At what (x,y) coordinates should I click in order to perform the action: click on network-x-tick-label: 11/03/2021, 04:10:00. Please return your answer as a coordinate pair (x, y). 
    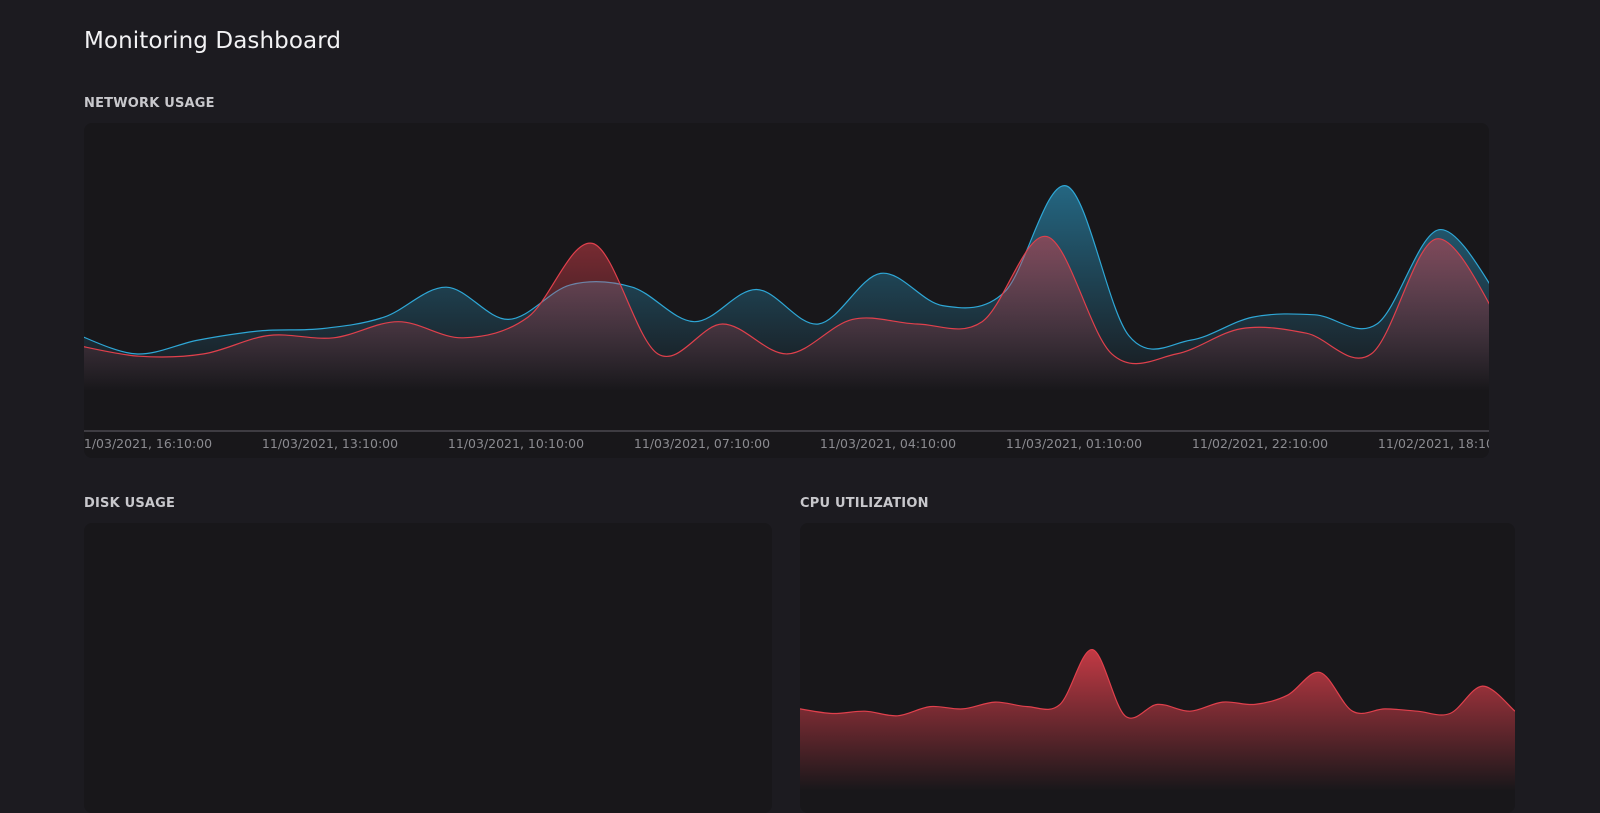
    Looking at the image, I should click on (888, 443).